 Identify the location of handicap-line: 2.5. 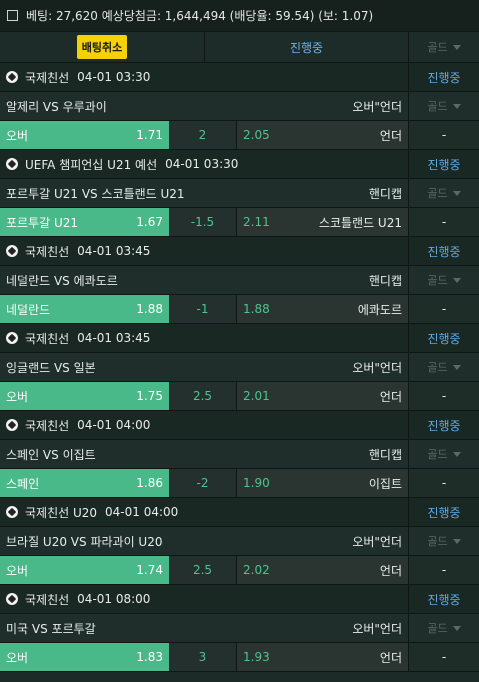
(203, 396).